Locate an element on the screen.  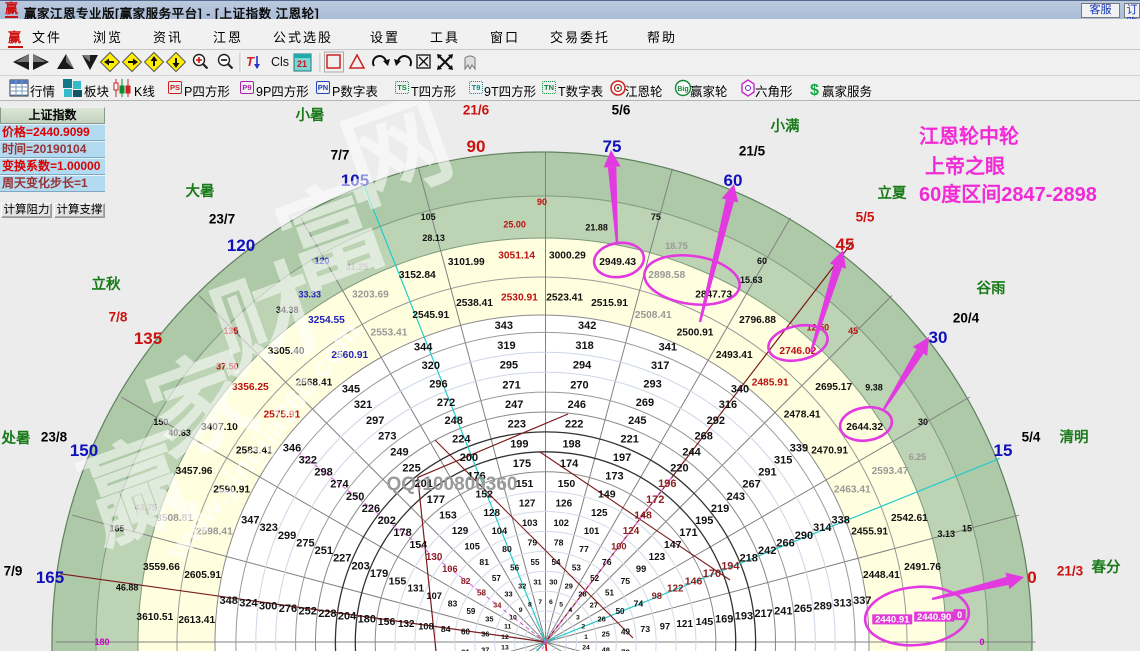
svg-text: 123 is located at coordinates (657, 557).